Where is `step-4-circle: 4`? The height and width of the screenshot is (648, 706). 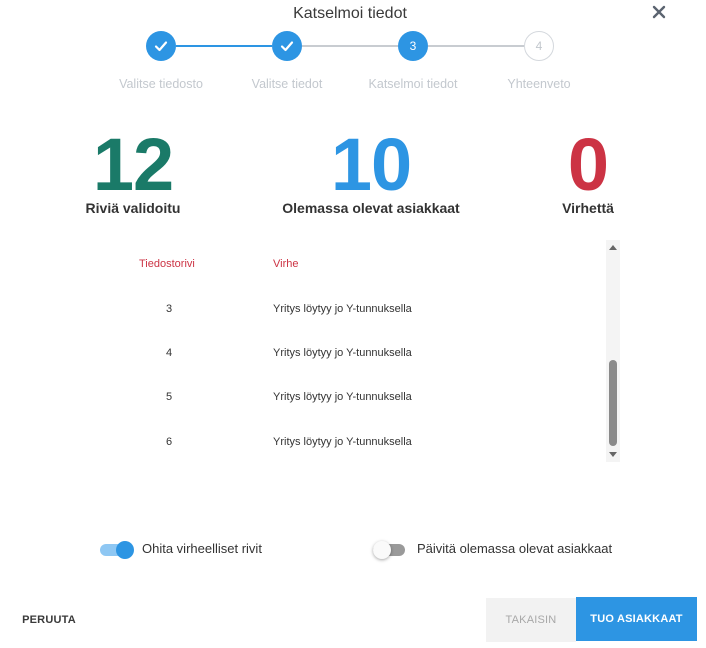
step-4-circle: 4 is located at coordinates (539, 46).